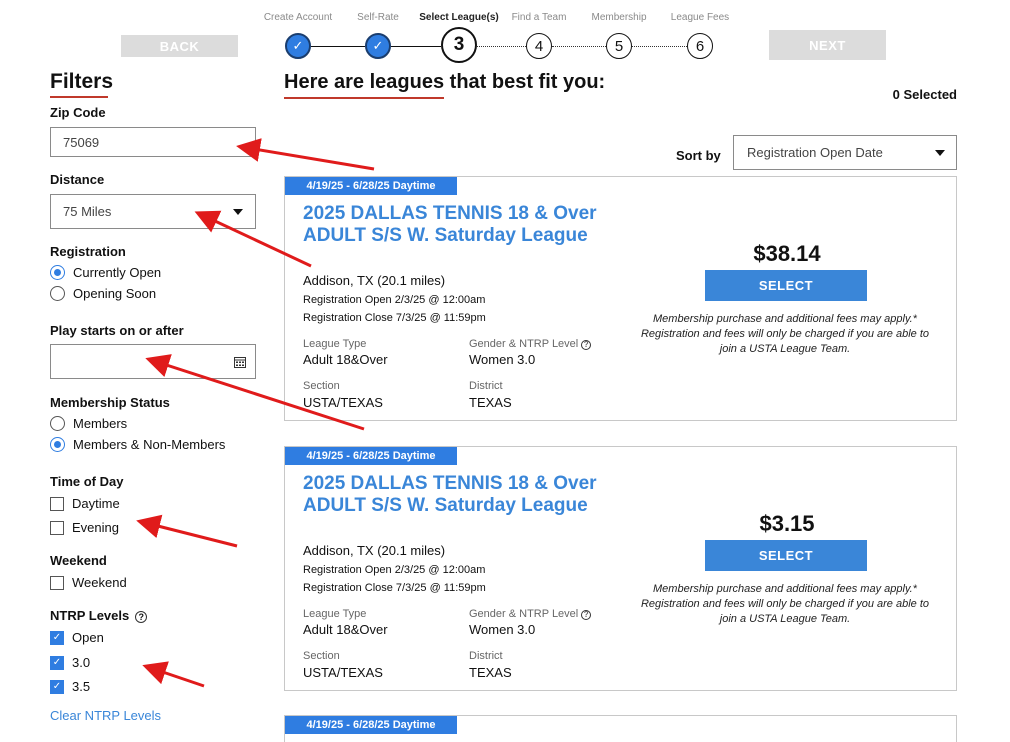  Describe the element at coordinates (378, 46) in the screenshot. I see `step-2-check-icon: ✓` at that location.